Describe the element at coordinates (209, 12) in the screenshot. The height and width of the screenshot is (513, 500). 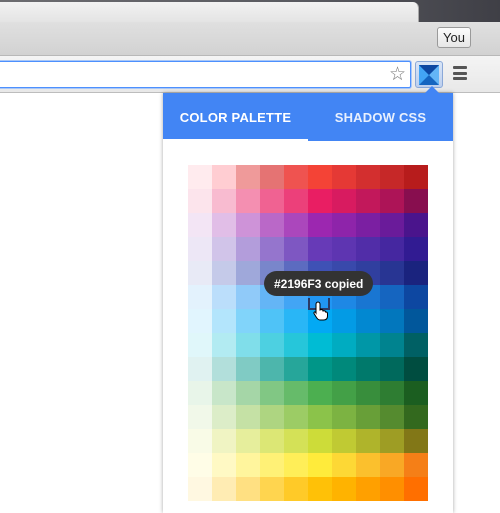
I see `browser-tab` at that location.